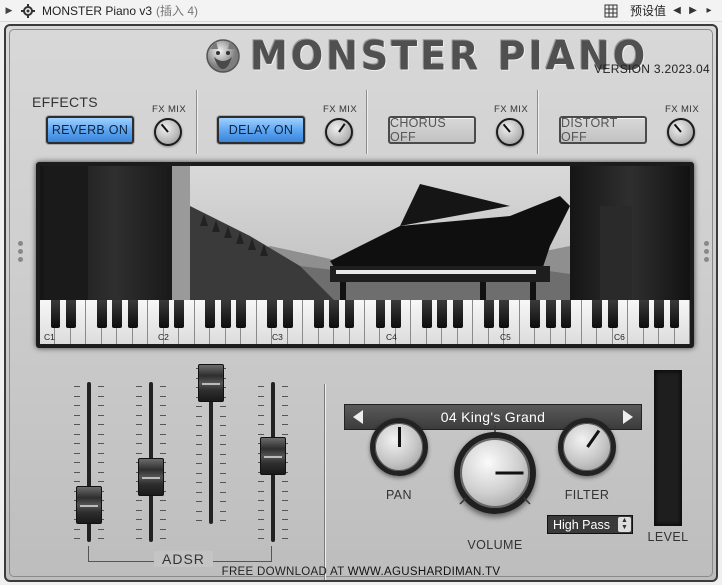 This screenshot has width=722, height=585. What do you see at coordinates (693, 10) in the screenshot?
I see `next-preset-icon: ▶` at bounding box center [693, 10].